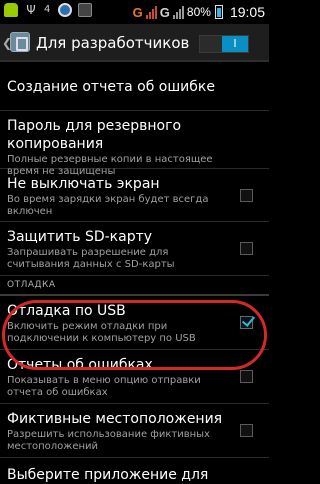  What do you see at coordinates (218, 12) in the screenshot?
I see `battery-icon` at bounding box center [218, 12].